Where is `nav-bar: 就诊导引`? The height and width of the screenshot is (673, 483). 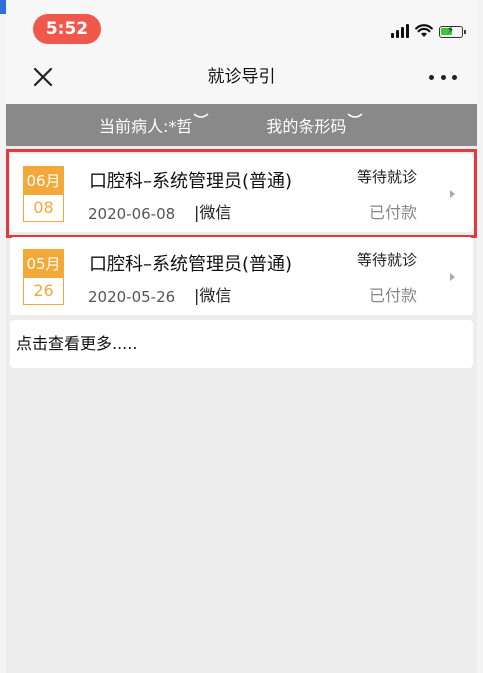 nav-bar: 就诊导引 is located at coordinates (241, 77).